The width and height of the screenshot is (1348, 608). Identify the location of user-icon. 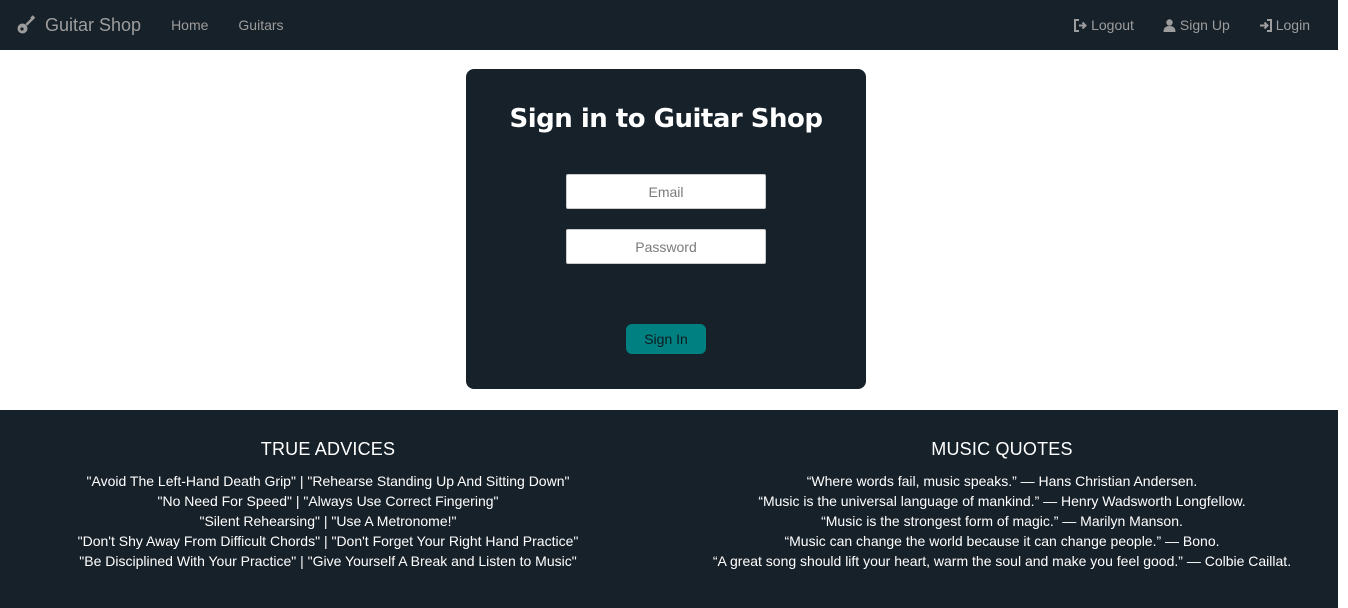
(1169, 25).